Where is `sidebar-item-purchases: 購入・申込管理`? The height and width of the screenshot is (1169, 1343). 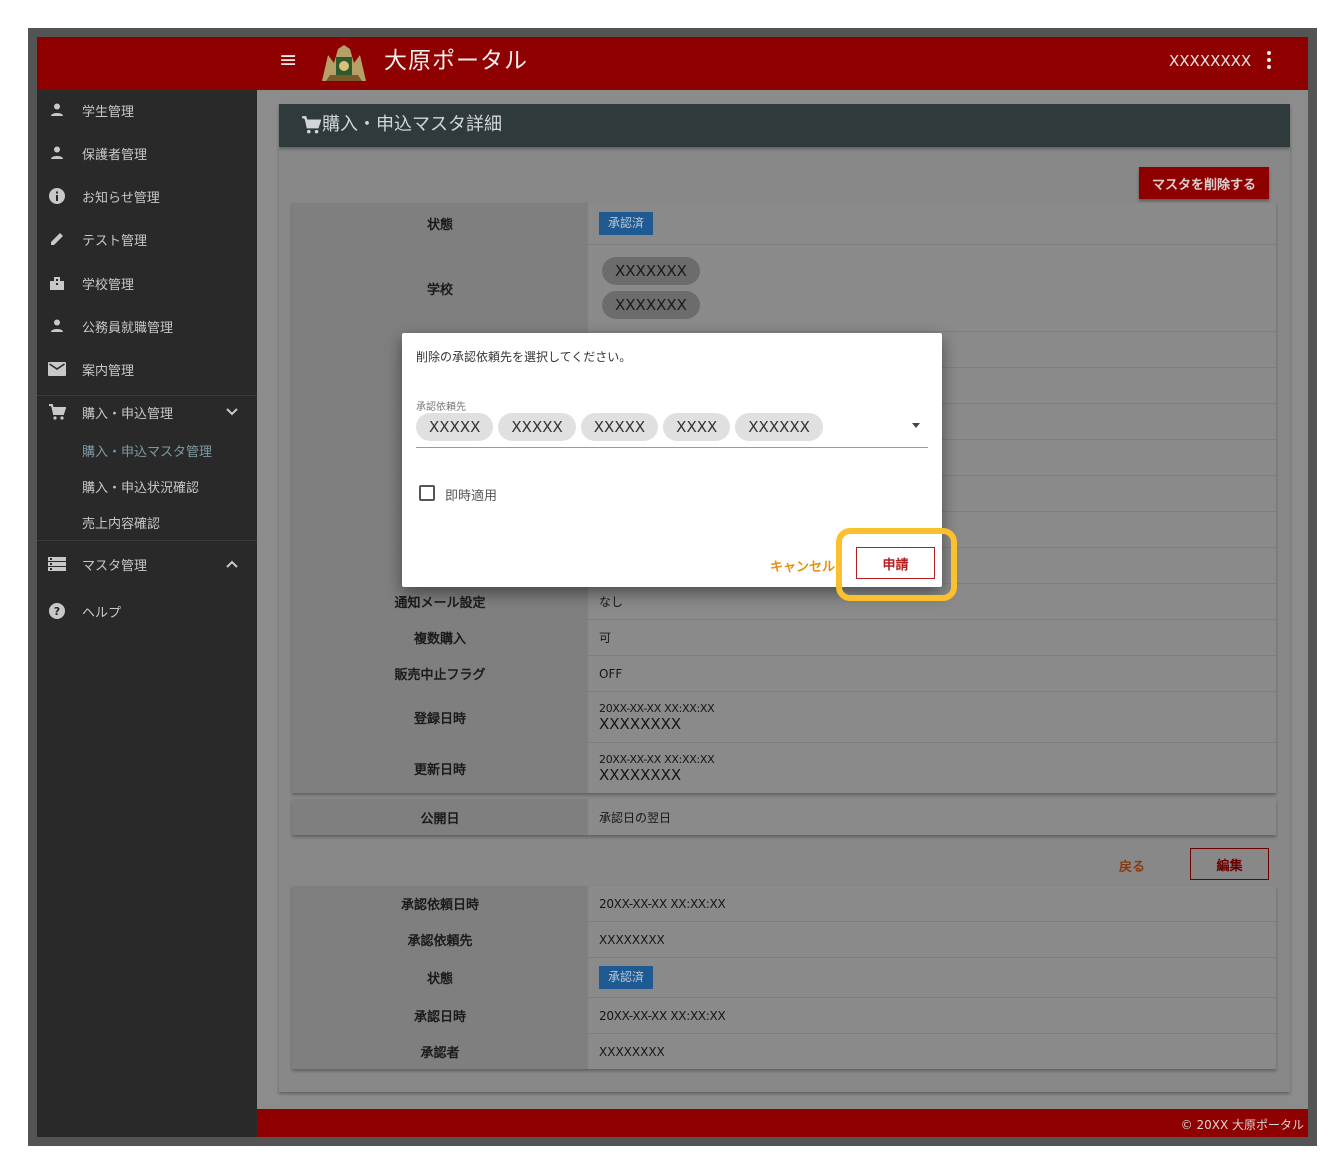
sidebar-item-purchases: 購入・申込管理 is located at coordinates (147, 412).